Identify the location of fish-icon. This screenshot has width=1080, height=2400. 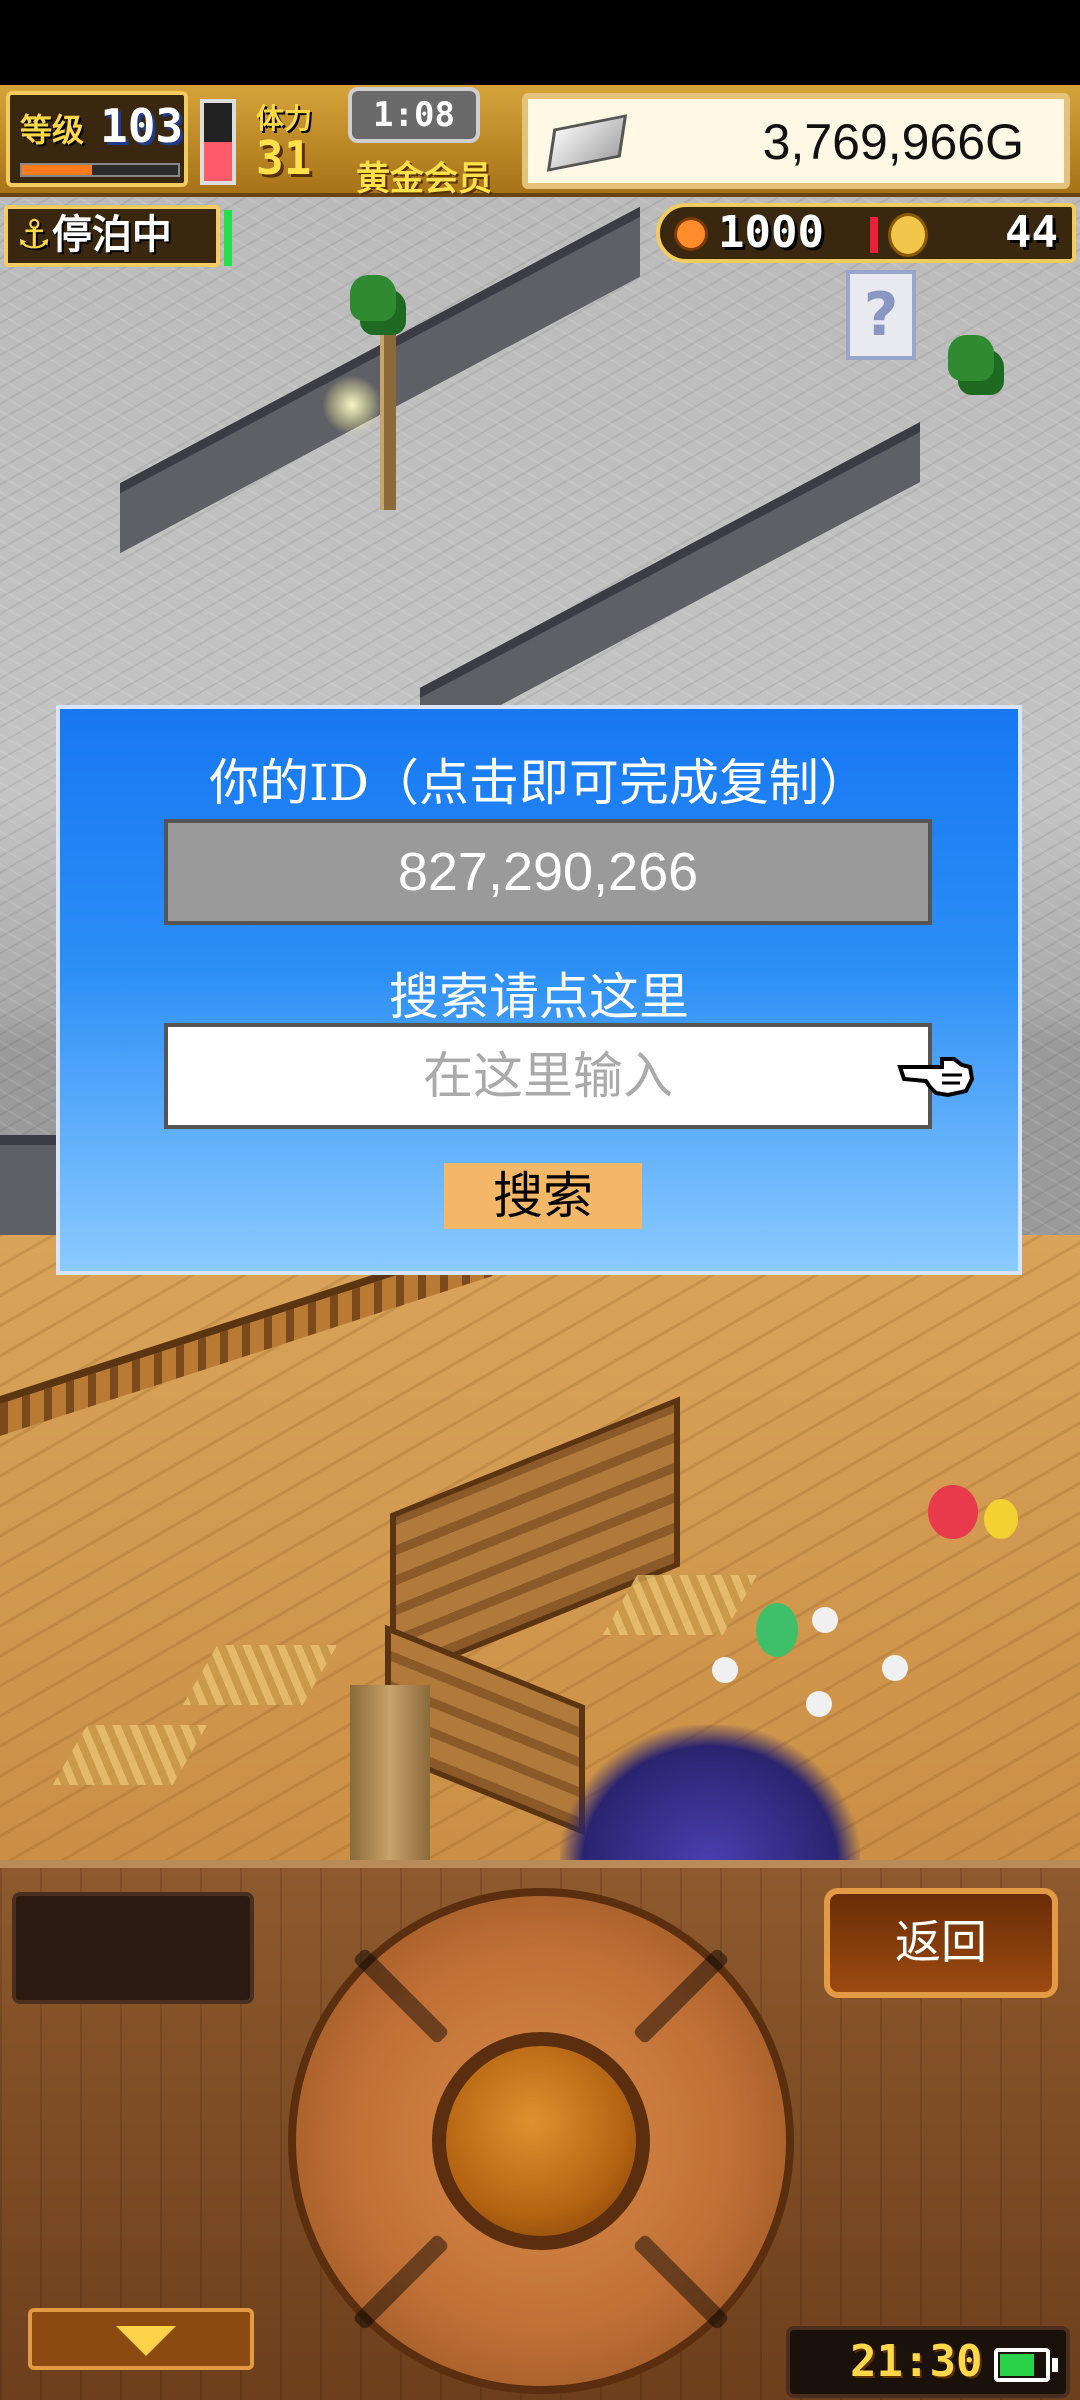
(691, 234).